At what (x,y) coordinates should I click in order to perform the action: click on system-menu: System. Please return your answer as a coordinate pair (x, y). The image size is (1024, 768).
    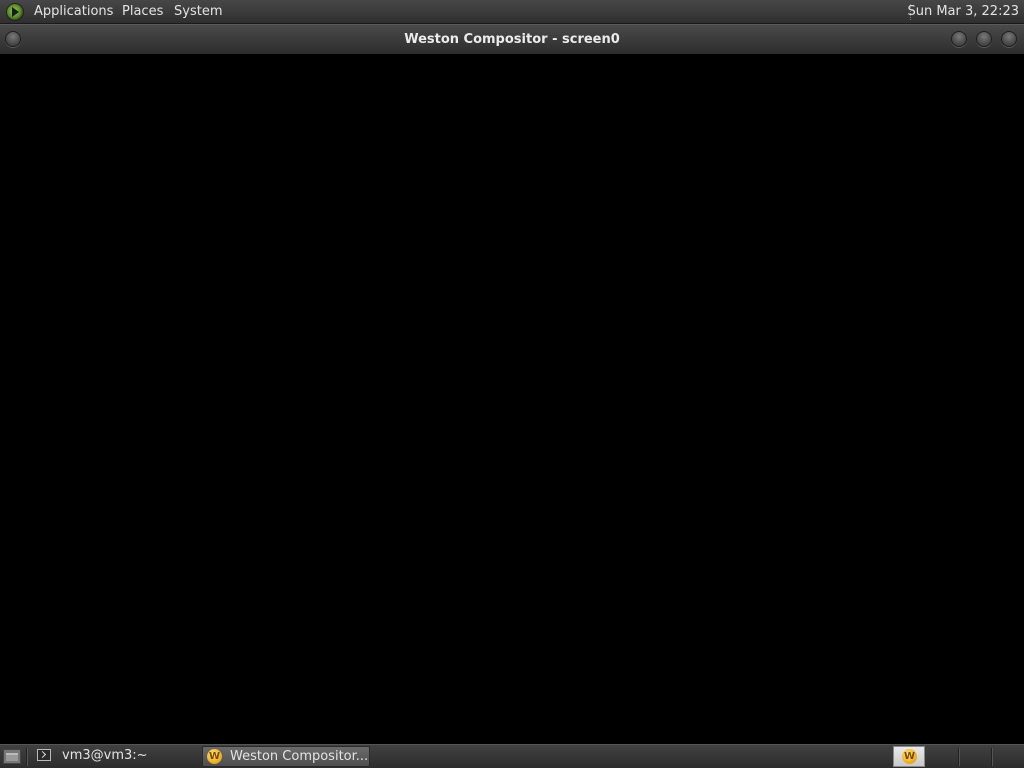
    Looking at the image, I should click on (198, 11).